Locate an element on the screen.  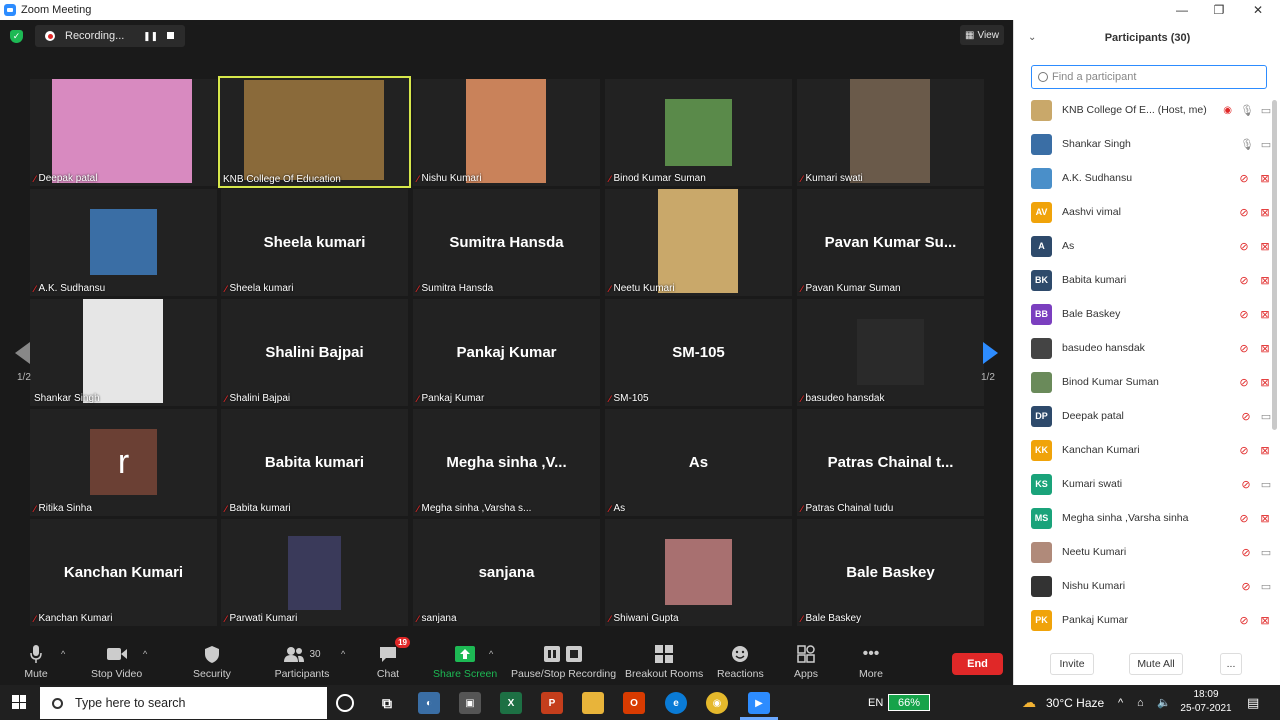
participants-options-chevron-icon: ^ is located at coordinates (343, 654).